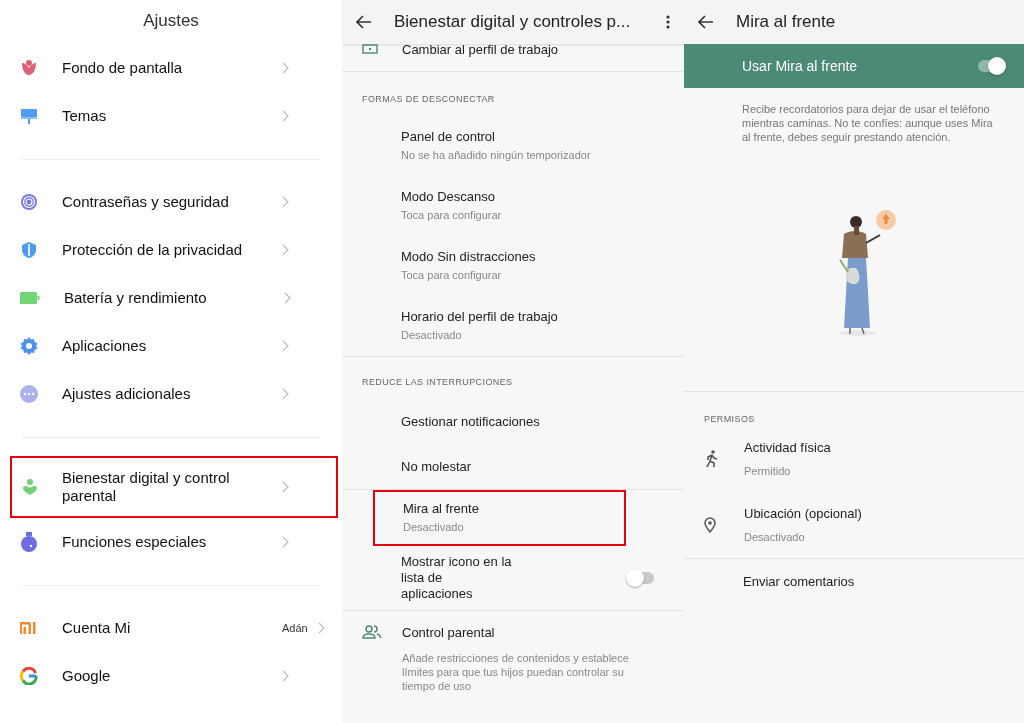 The height and width of the screenshot is (723, 1024). What do you see at coordinates (532, 197) in the screenshot?
I see `item-title: Modo Descanso` at bounding box center [532, 197].